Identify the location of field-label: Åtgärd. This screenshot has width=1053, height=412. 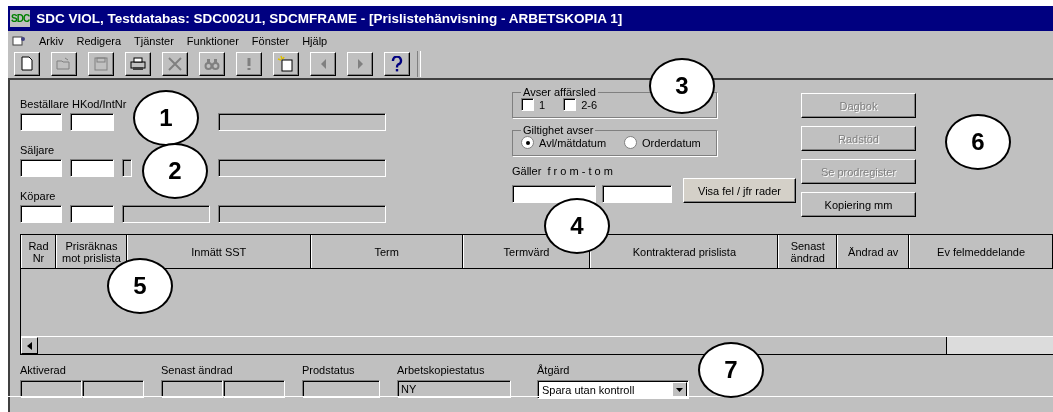
(554, 370).